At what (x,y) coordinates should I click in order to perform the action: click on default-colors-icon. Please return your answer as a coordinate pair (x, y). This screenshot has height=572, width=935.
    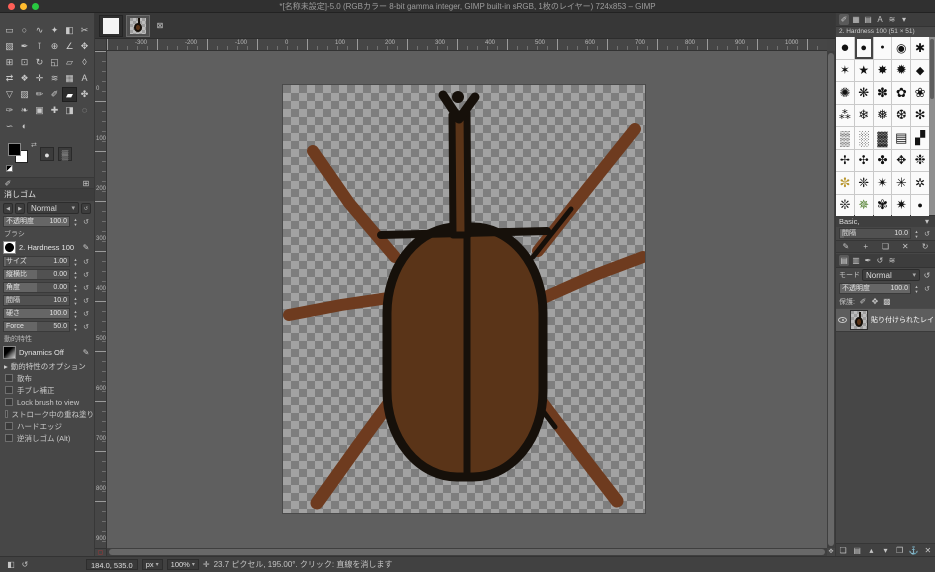
    Looking at the image, I should click on (9, 168).